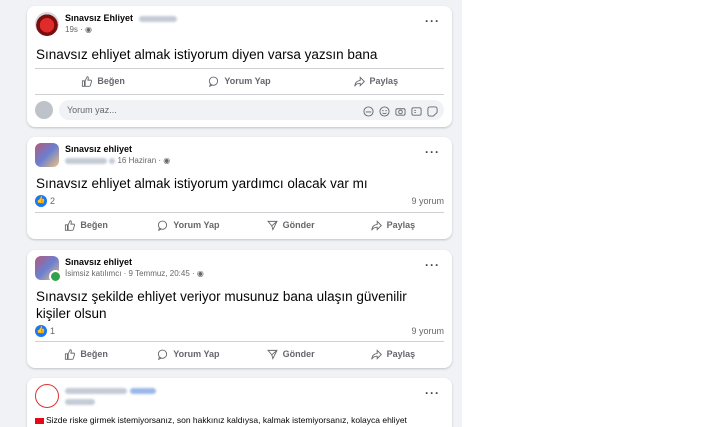 This screenshot has height=427, width=702. I want to click on like-count: 2, so click(52, 201).